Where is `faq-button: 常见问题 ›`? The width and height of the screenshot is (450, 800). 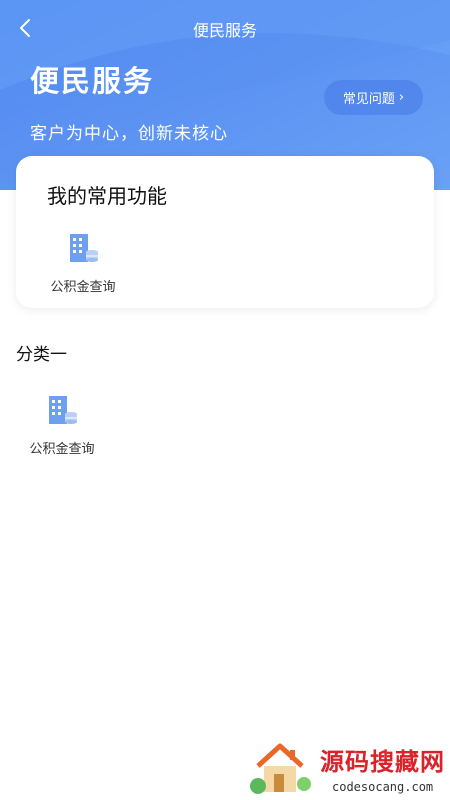 faq-button: 常见问题 › is located at coordinates (373, 97).